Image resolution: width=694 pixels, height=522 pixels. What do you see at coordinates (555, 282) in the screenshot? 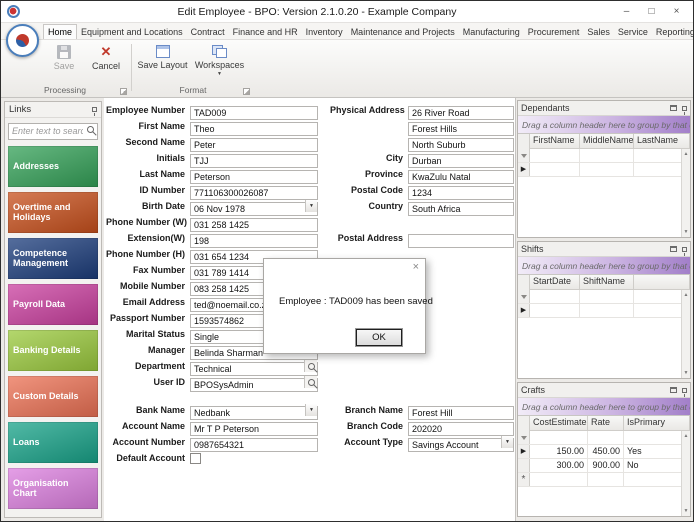
I see `column-header: StartDate` at bounding box center [555, 282].